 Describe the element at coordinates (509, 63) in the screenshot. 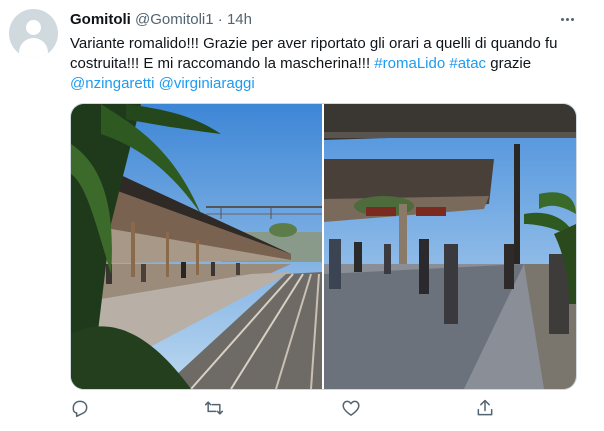

I see `tweet-text-tail: grazie` at that location.